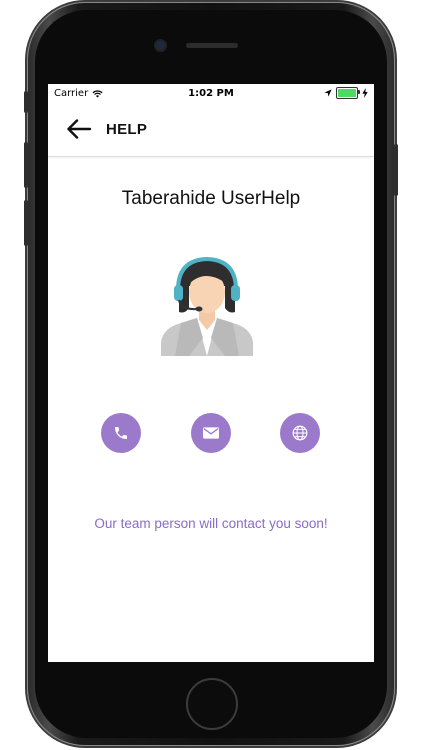  I want to click on phone-button, so click(121, 433).